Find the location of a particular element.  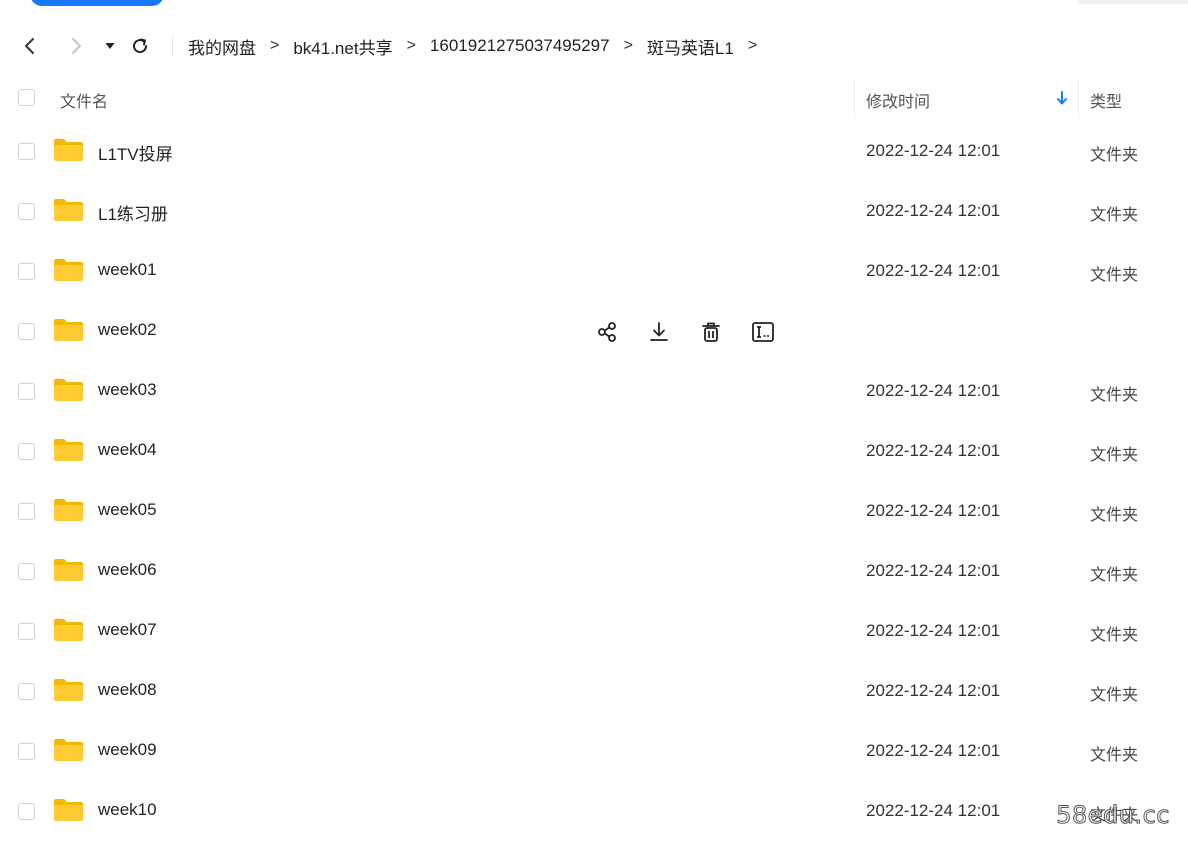

file-name: week02 is located at coordinates (127, 330).